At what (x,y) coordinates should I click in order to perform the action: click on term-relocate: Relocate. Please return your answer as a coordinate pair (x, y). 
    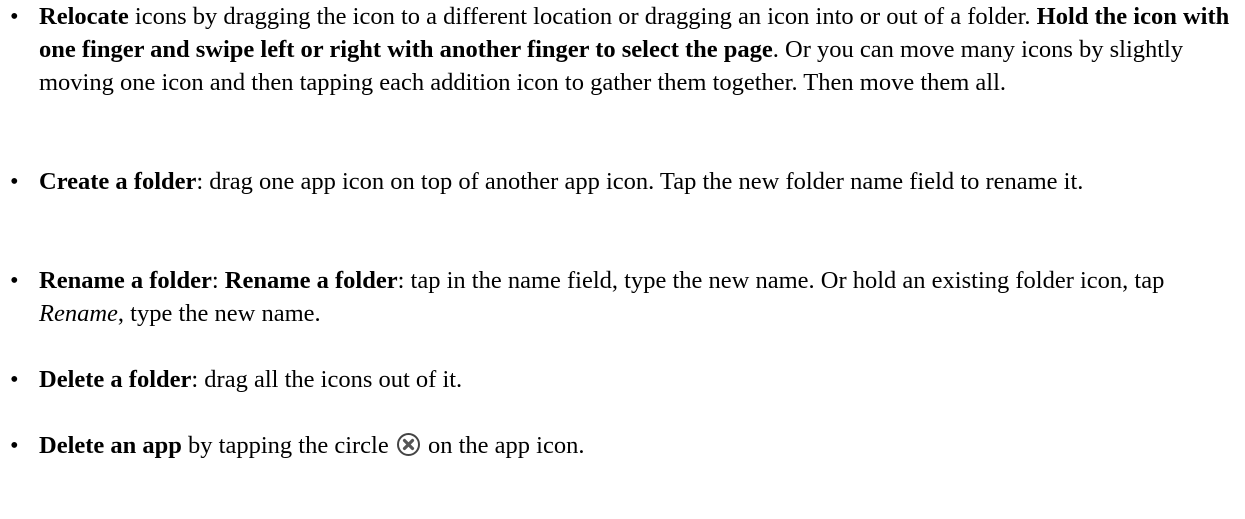
    Looking at the image, I should click on (84, 16).